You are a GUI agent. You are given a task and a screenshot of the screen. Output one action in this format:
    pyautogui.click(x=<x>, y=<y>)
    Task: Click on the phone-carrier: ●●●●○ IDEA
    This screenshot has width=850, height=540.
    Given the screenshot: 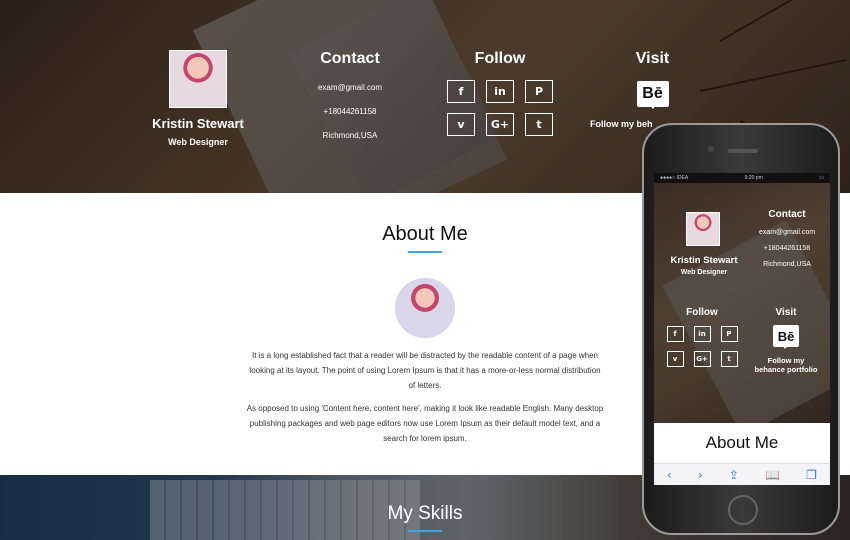 What is the action you would take?
    pyautogui.click(x=674, y=178)
    